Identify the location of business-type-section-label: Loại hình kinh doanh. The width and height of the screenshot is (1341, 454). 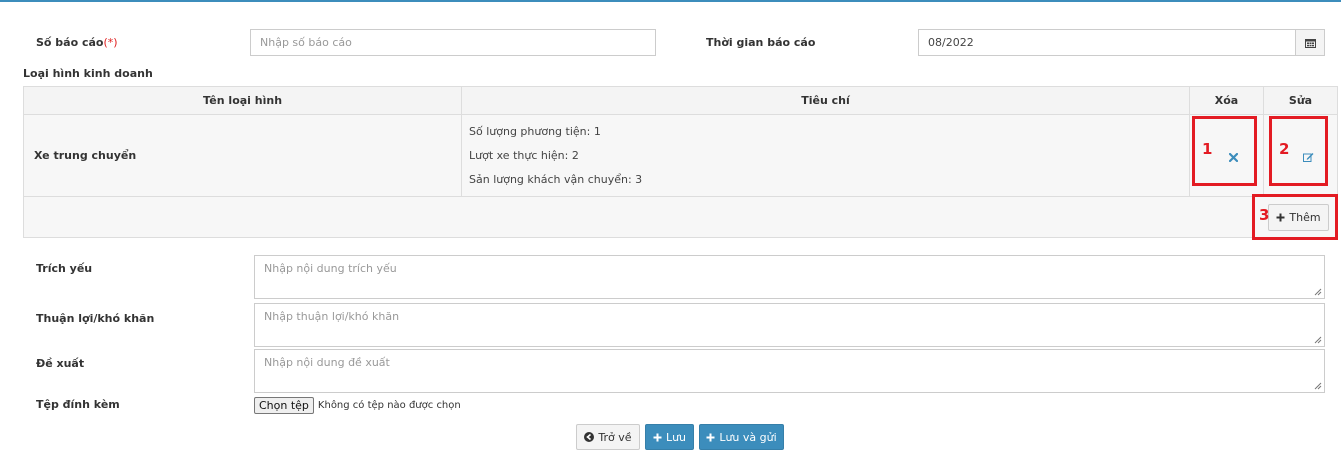
(88, 73).